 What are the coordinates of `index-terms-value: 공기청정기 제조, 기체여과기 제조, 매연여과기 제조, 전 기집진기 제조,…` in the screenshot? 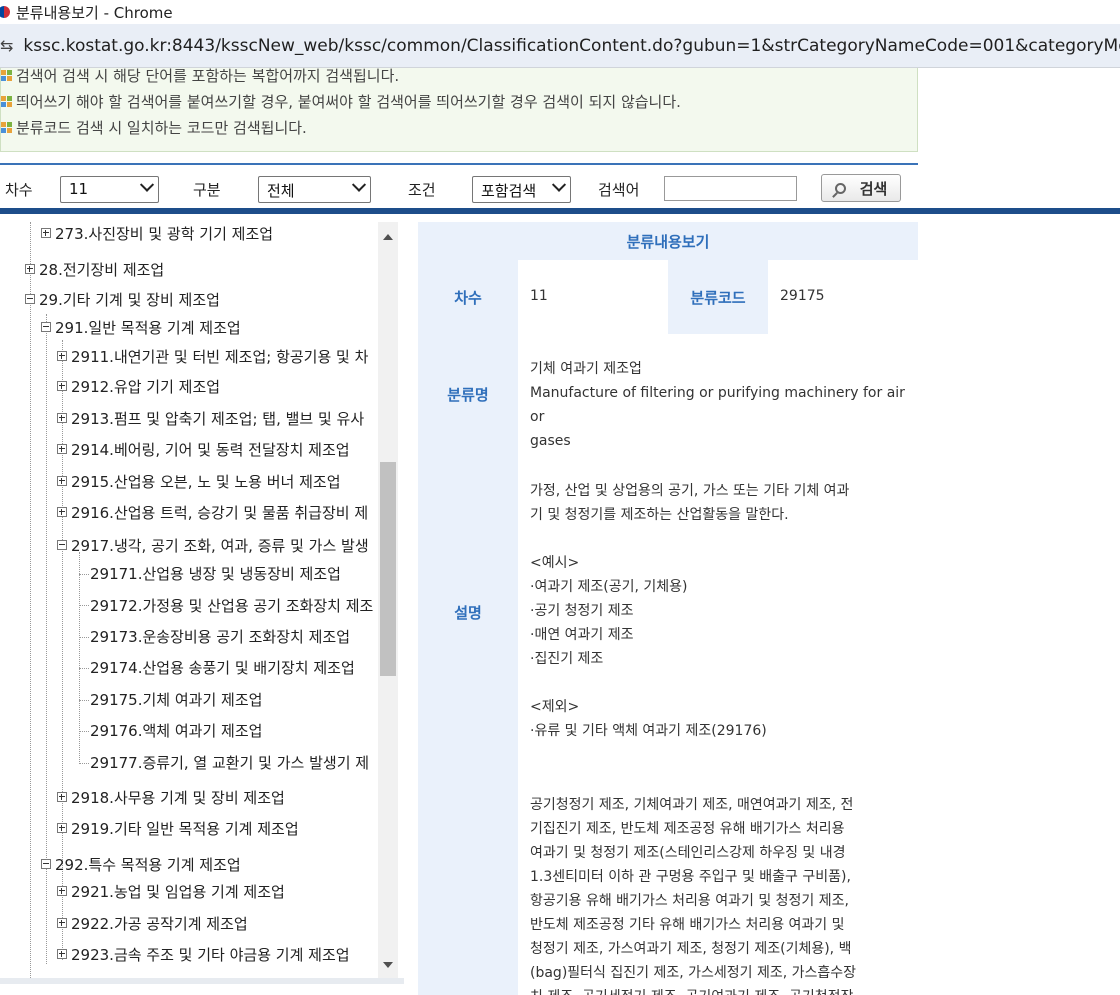 It's located at (693, 896).